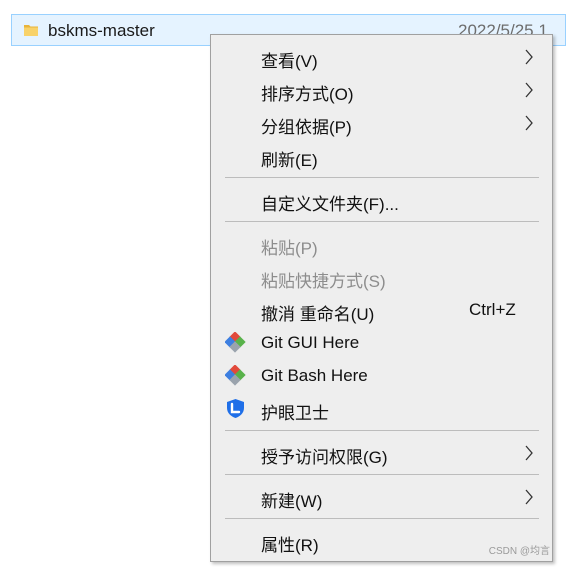 The height and width of the screenshot is (567, 566). I want to click on file-name: bskms-master, so click(101, 30).